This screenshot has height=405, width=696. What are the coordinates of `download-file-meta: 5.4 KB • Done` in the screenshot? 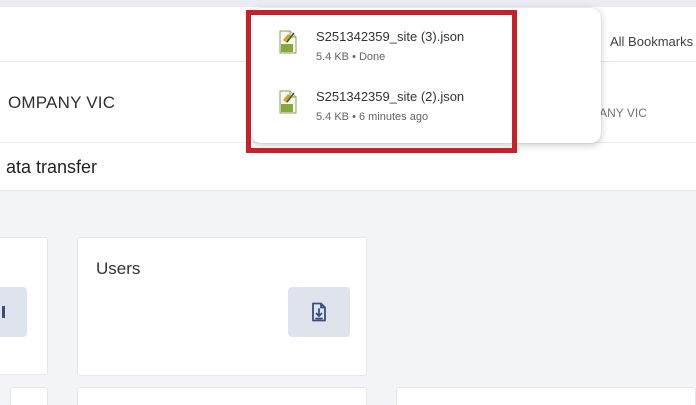 It's located at (351, 57).